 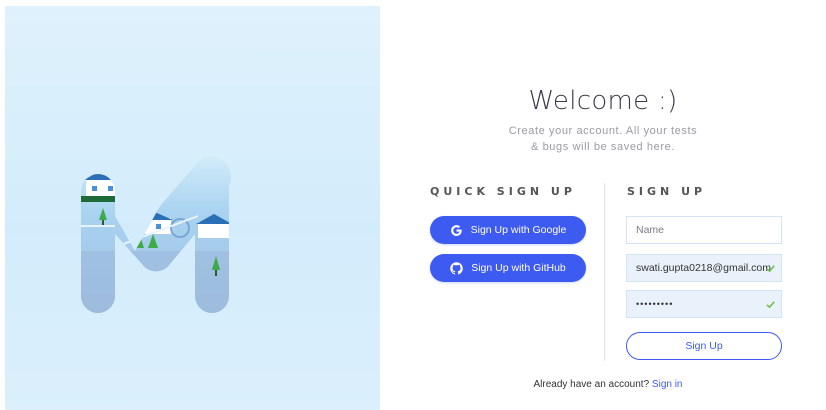 I want to click on github-icon, so click(x=457, y=267).